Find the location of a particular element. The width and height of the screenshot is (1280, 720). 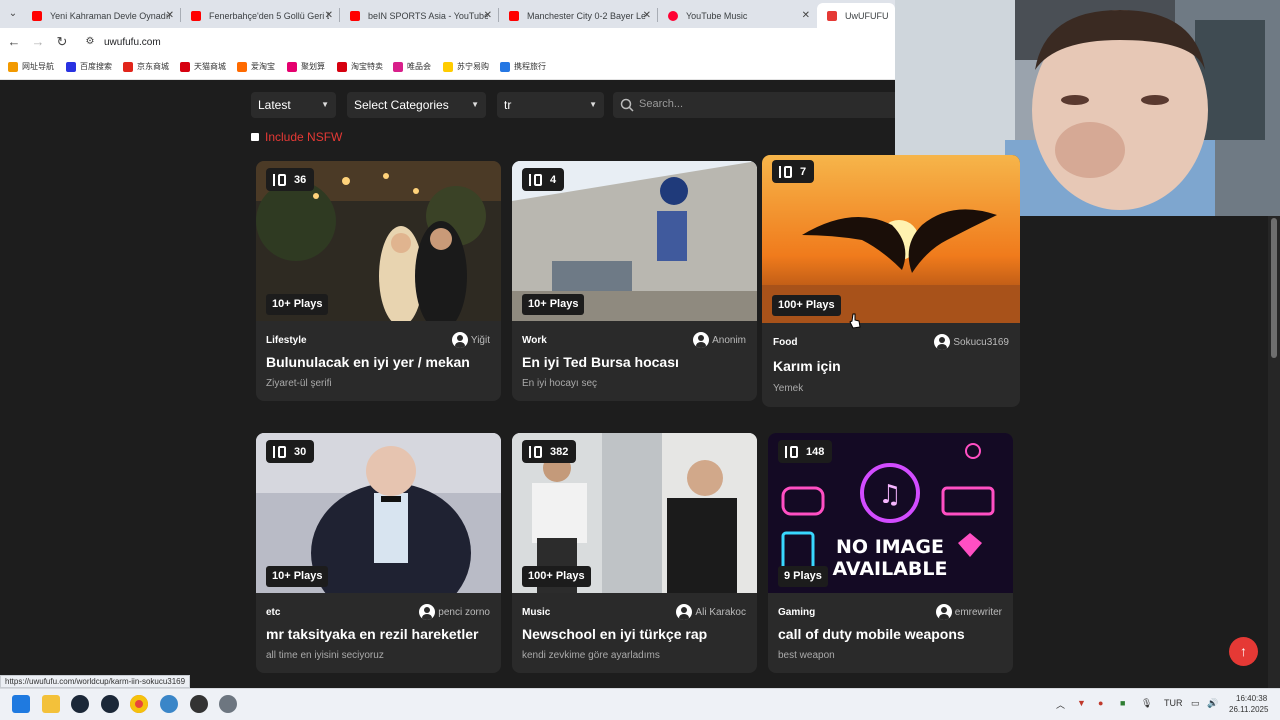

author-name: Sokucu3169 is located at coordinates (981, 342).